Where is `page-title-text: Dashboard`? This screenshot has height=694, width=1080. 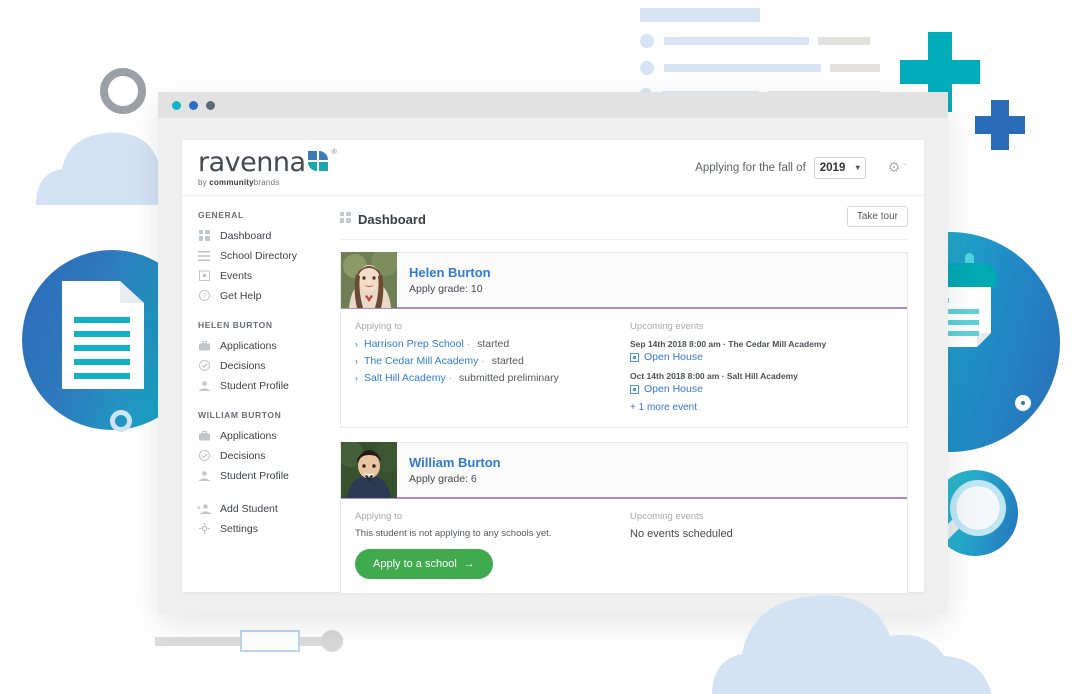
page-title-text: Dashboard is located at coordinates (392, 219).